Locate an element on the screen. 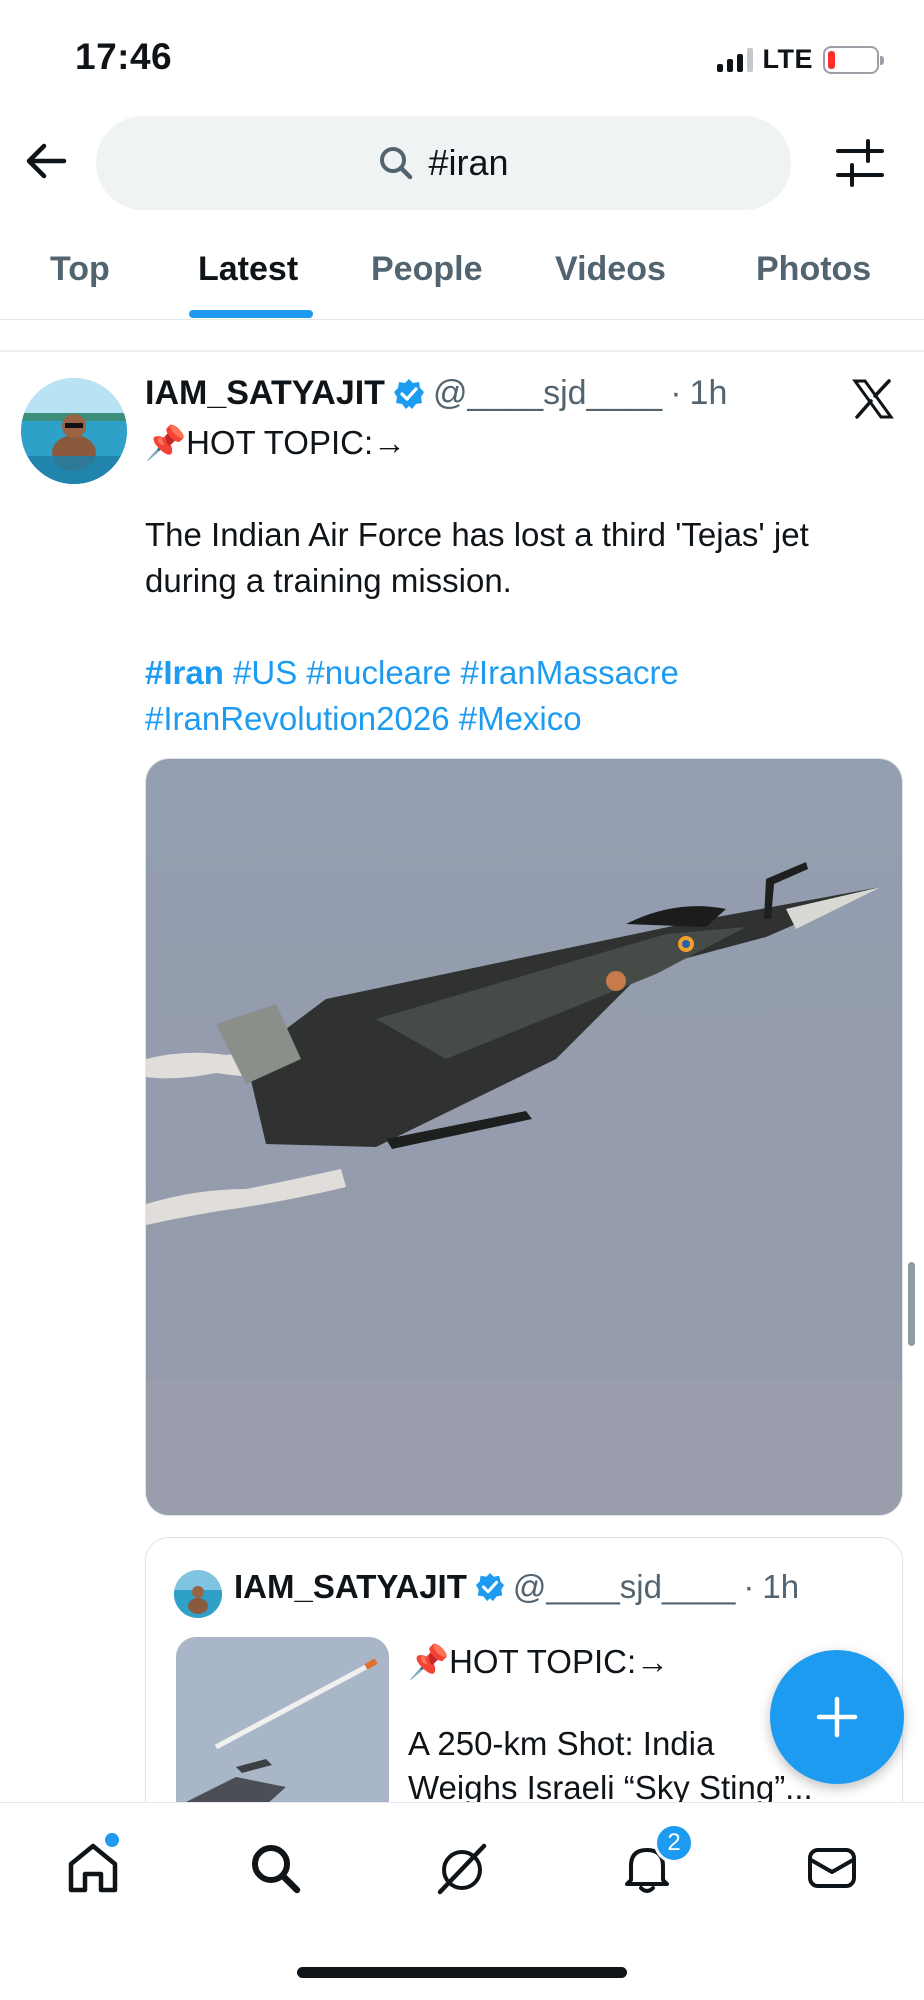 This screenshot has width=924, height=2000. scrollbar is located at coordinates (911, 1304).